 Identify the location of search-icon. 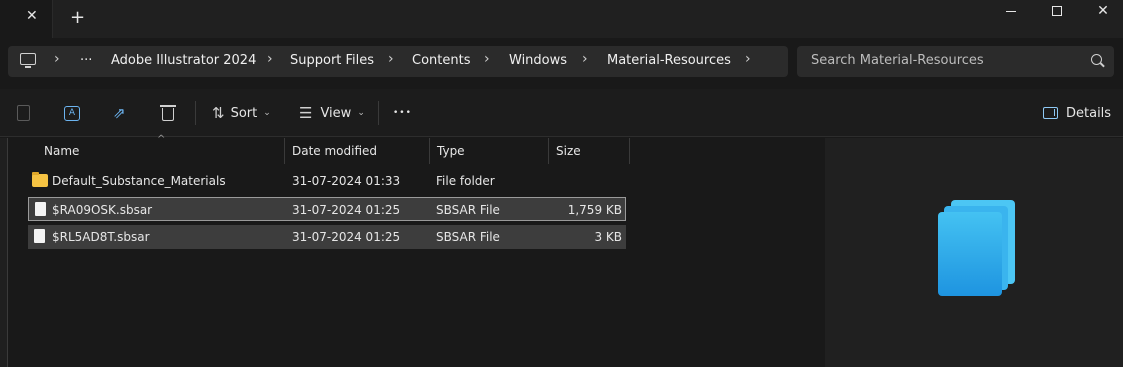
(1096, 59).